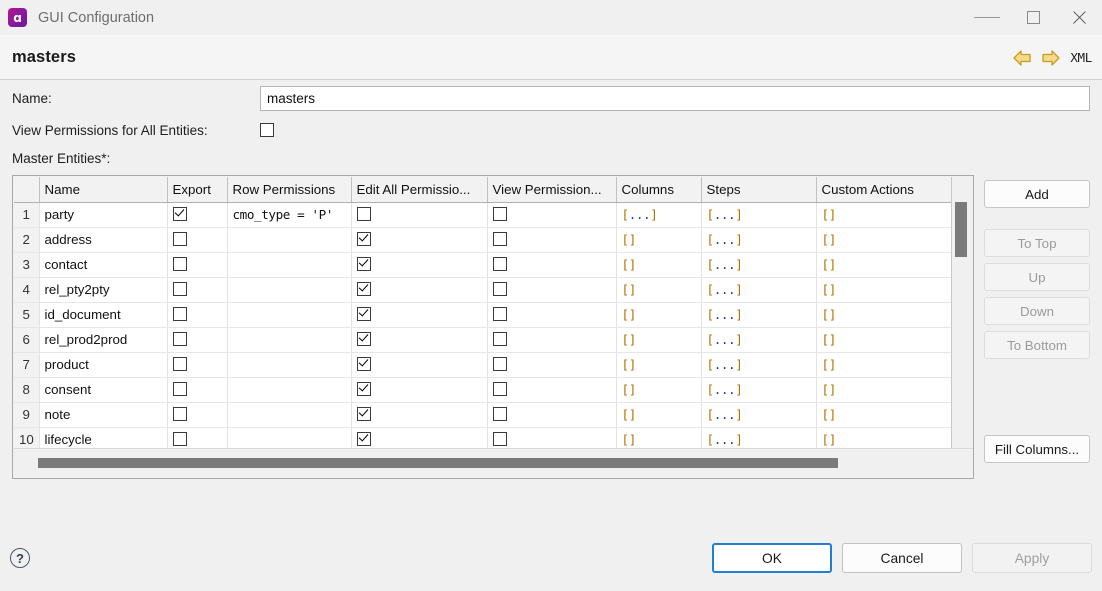 The width and height of the screenshot is (1102, 591). I want to click on vertical-scrollbar, so click(961, 325).